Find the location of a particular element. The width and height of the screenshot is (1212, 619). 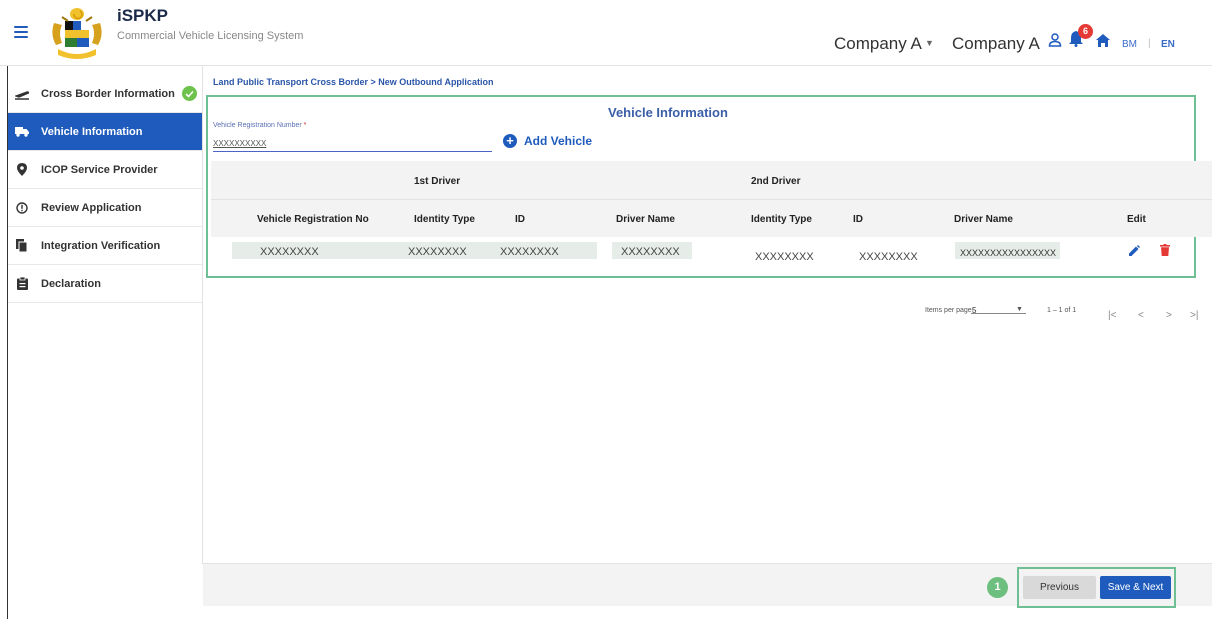

sidebar-divider is located at coordinates (202, 315).